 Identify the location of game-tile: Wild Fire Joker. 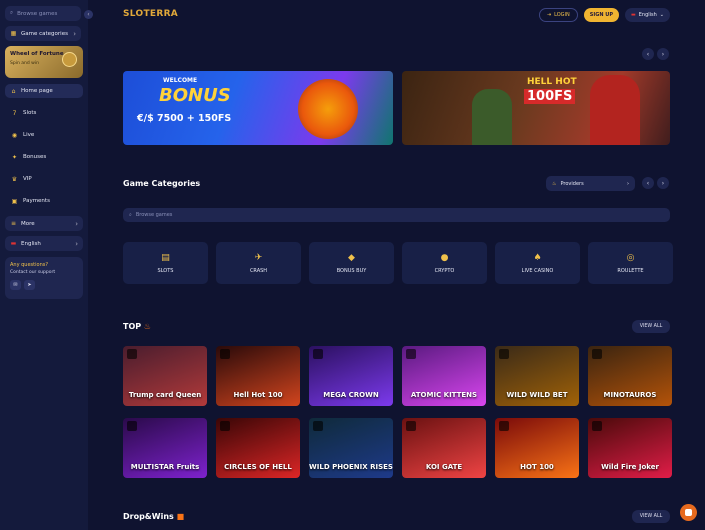
(630, 448).